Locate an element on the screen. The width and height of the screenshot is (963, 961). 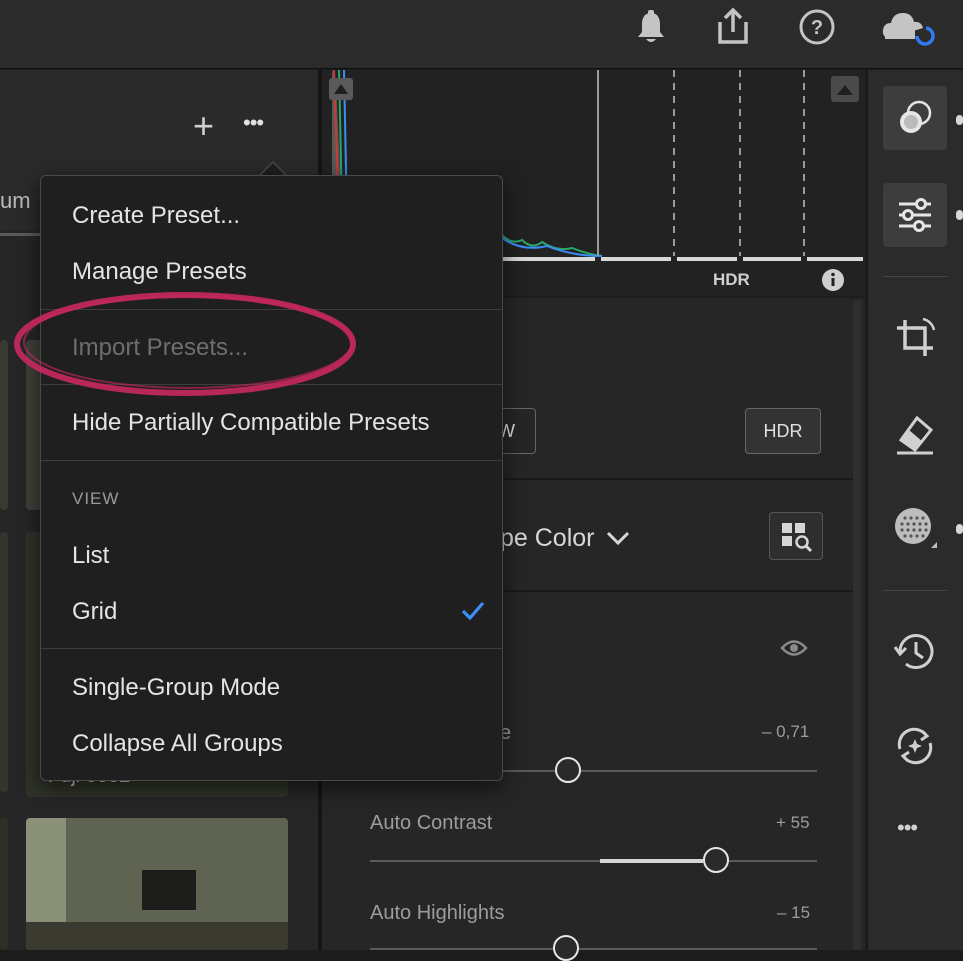
history-tool-button is located at coordinates (915, 652).